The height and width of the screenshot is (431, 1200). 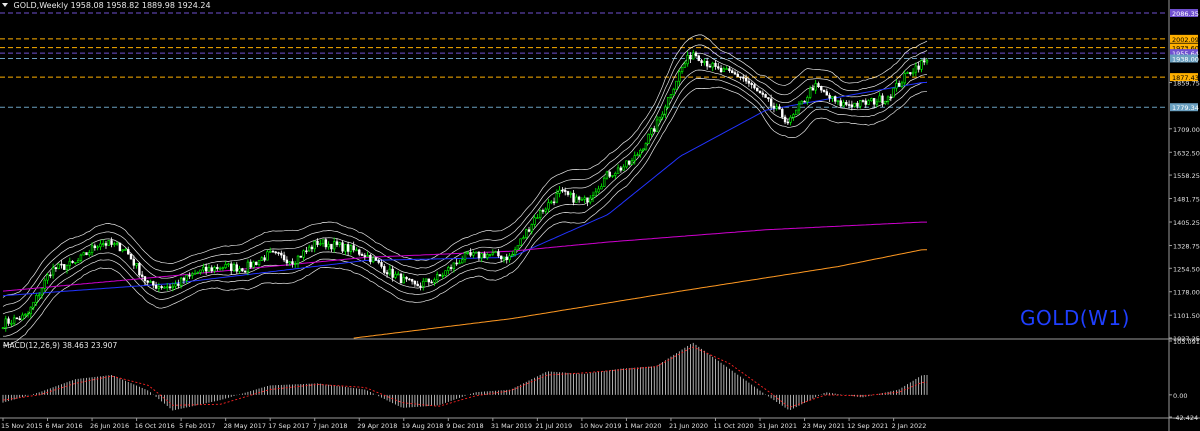 I want to click on price-tick-label: 1709.00, so click(x=1186, y=130).